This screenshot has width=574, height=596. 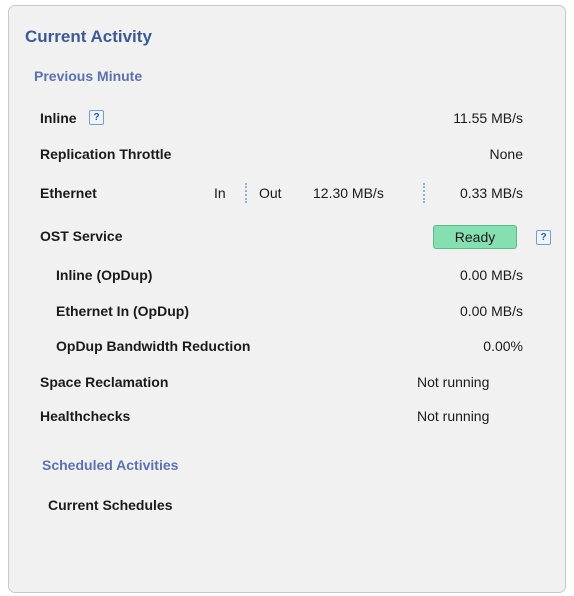 What do you see at coordinates (491, 193) in the screenshot?
I see `ethernet-out-value: 0.33 MB/s` at bounding box center [491, 193].